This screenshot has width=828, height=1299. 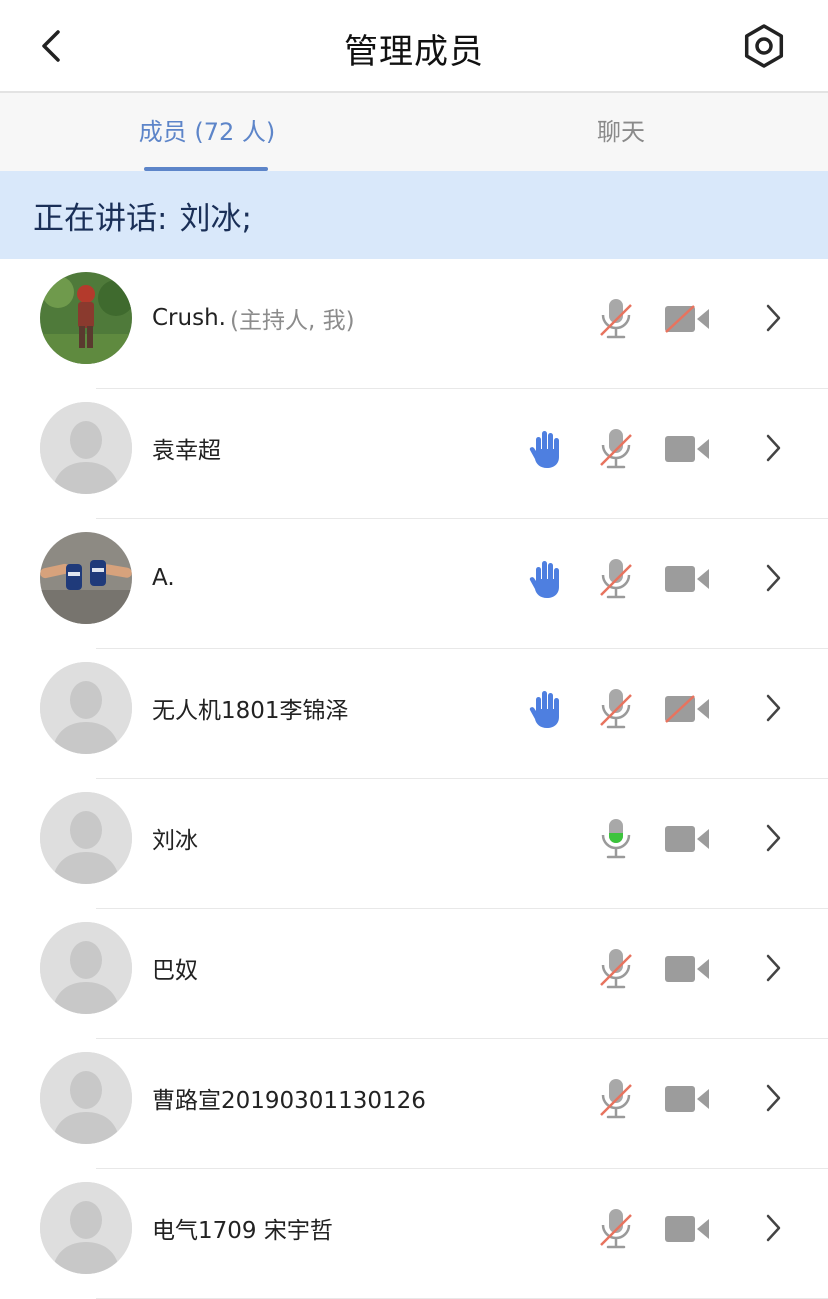 What do you see at coordinates (215, 218) in the screenshot?
I see `speaking-name: 刘冰;` at bounding box center [215, 218].